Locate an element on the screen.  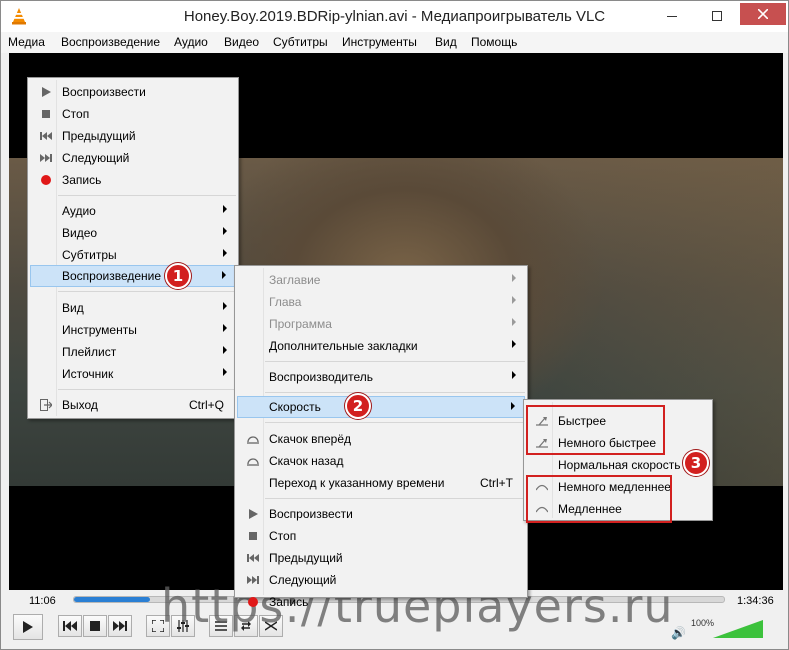
menu-subtitles: Субтитры is located at coordinates (300, 42).